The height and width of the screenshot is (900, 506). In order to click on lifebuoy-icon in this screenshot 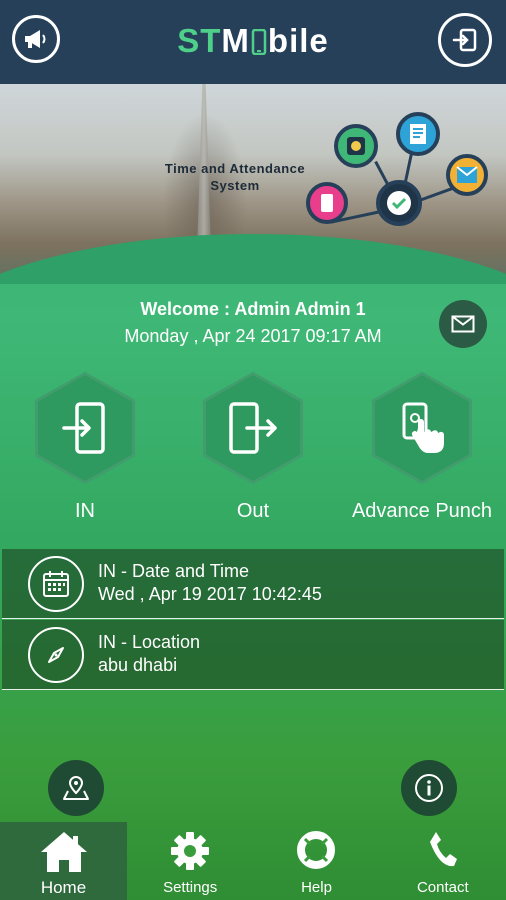, I will do `click(316, 850)`.